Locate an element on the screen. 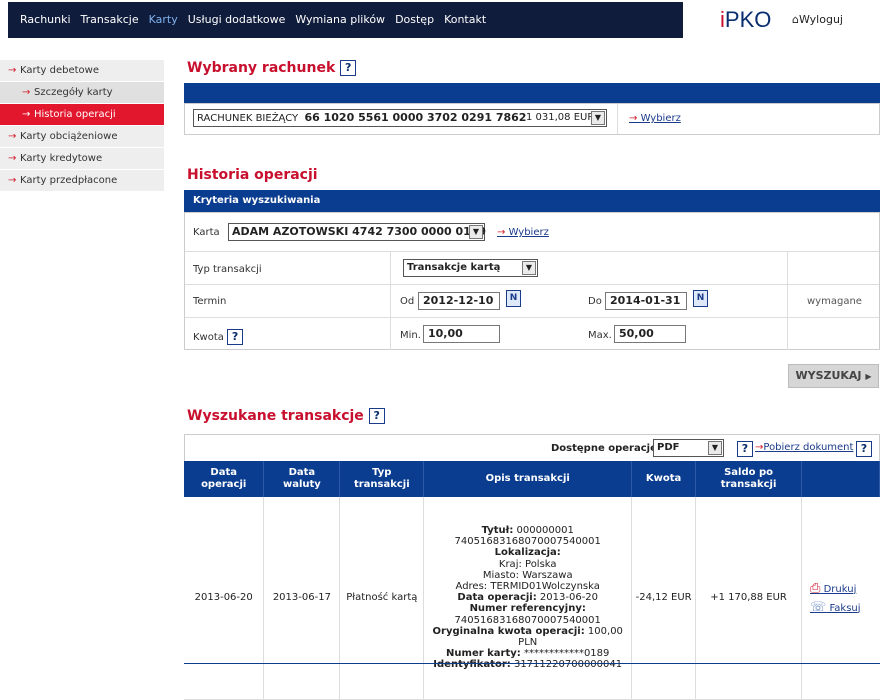 The image size is (887, 700). criteria-header: Kryteria wyszukiwania is located at coordinates (532, 201).